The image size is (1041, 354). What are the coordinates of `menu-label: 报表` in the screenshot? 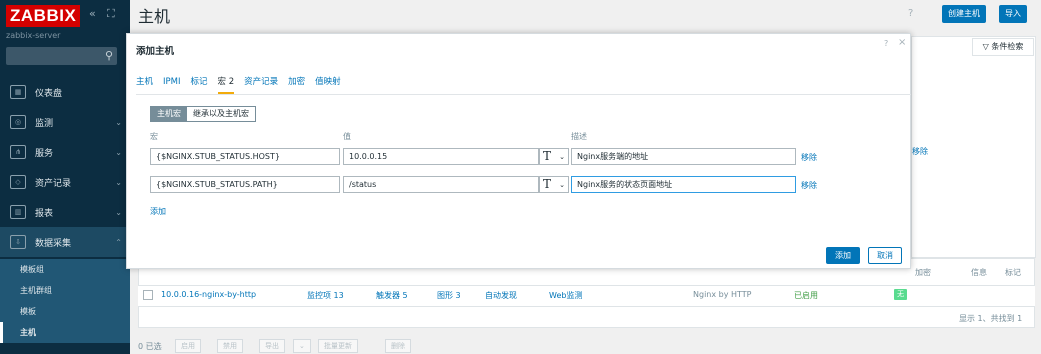 It's located at (44, 213).